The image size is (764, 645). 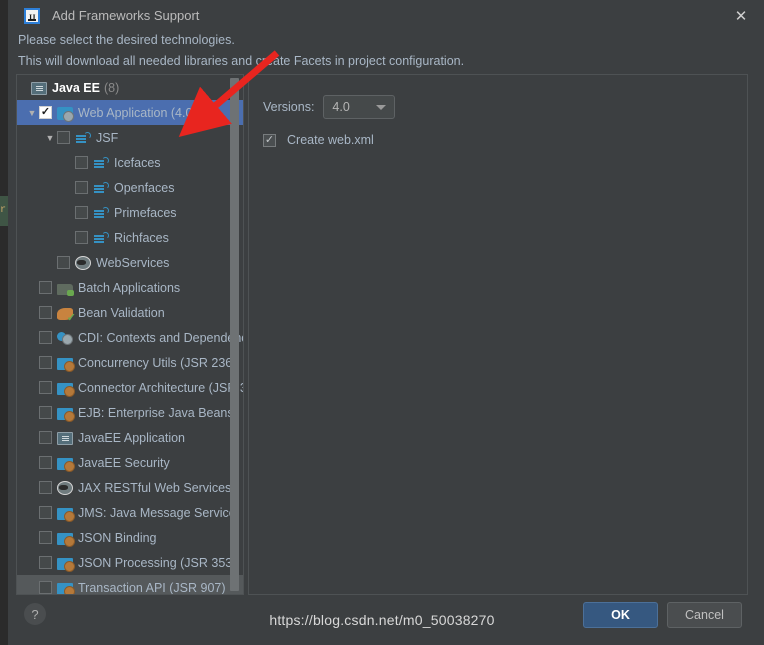 What do you see at coordinates (133, 262) in the screenshot?
I see `tree-item-label: WebServices` at bounding box center [133, 262].